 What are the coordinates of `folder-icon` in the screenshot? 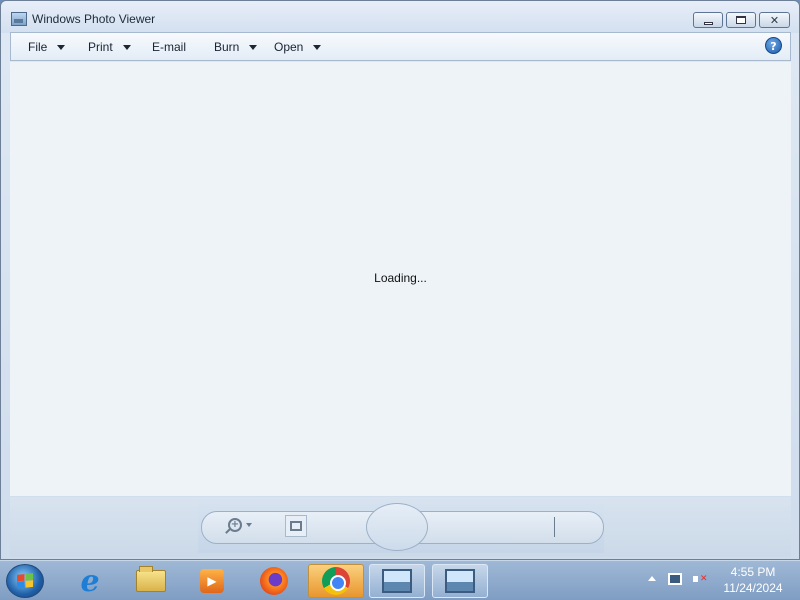 It's located at (151, 579).